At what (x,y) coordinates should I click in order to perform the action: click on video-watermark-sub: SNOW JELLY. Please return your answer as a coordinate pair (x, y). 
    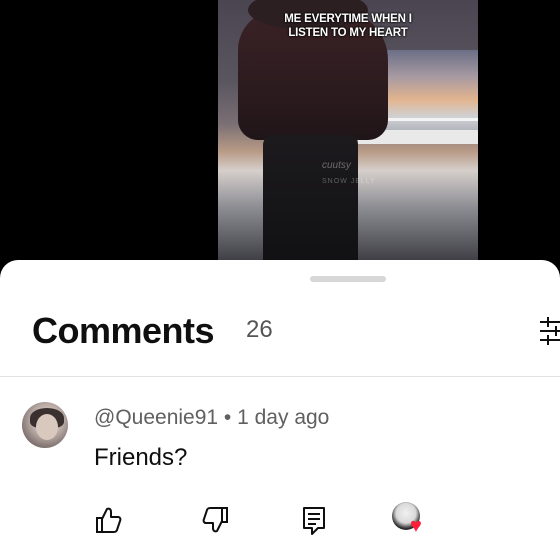
    Looking at the image, I should click on (349, 181).